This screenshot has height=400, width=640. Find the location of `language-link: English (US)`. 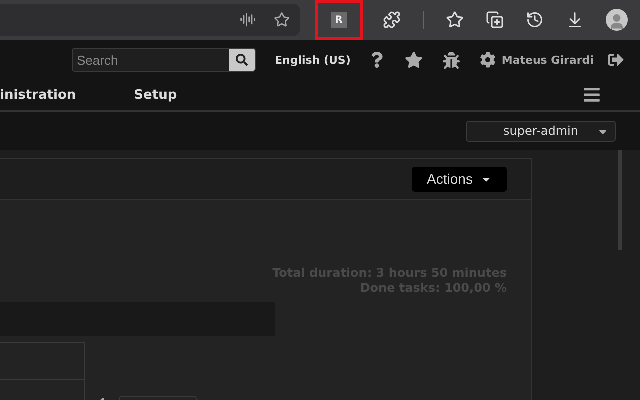

language-link: English (US) is located at coordinates (313, 60).